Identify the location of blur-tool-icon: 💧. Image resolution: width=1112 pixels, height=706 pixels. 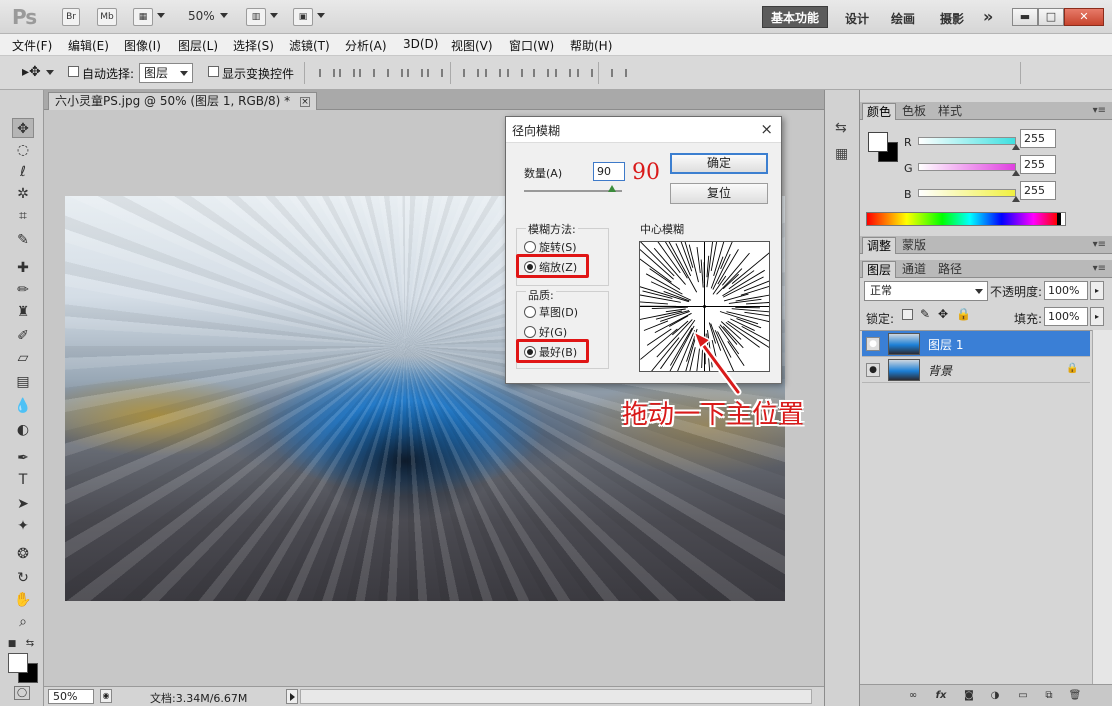
(23, 406).